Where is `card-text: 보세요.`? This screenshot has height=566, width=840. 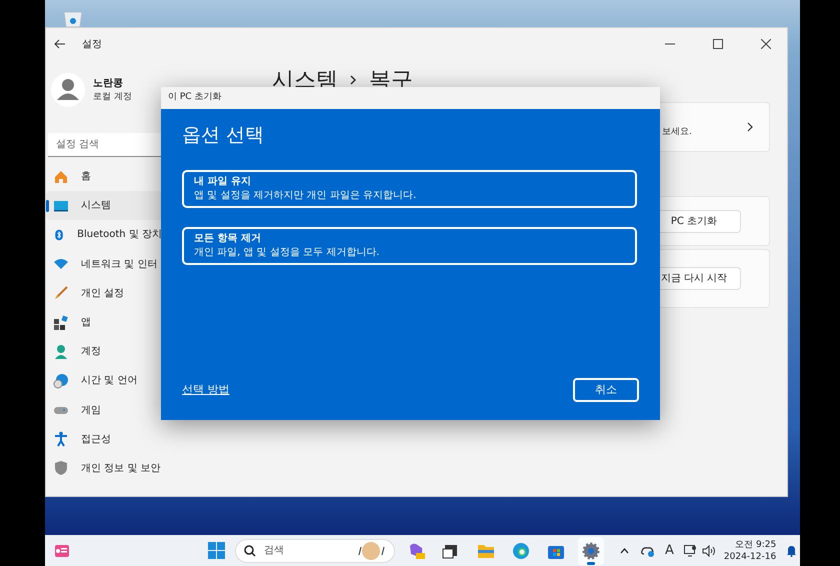
card-text: 보세요. is located at coordinates (677, 133).